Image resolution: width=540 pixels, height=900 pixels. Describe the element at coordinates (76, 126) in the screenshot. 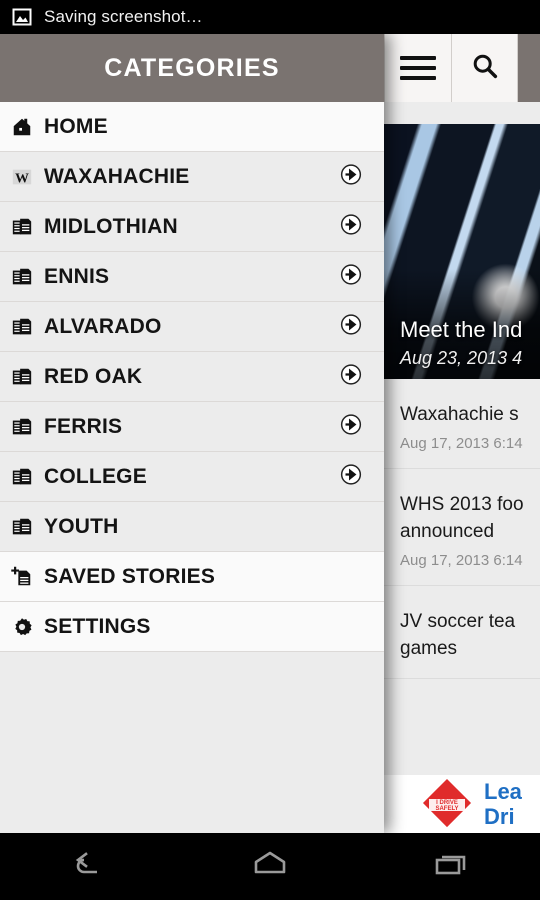

I see `sidebar-item-label: HOME` at that location.